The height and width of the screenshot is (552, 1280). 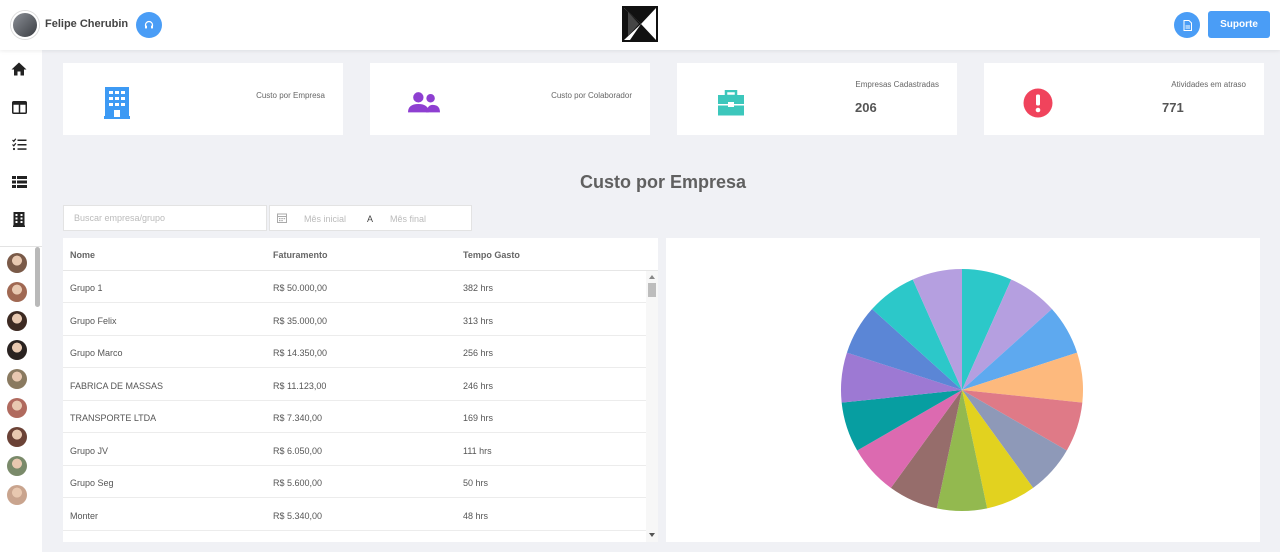 I want to click on checklist-icon, so click(x=19, y=144).